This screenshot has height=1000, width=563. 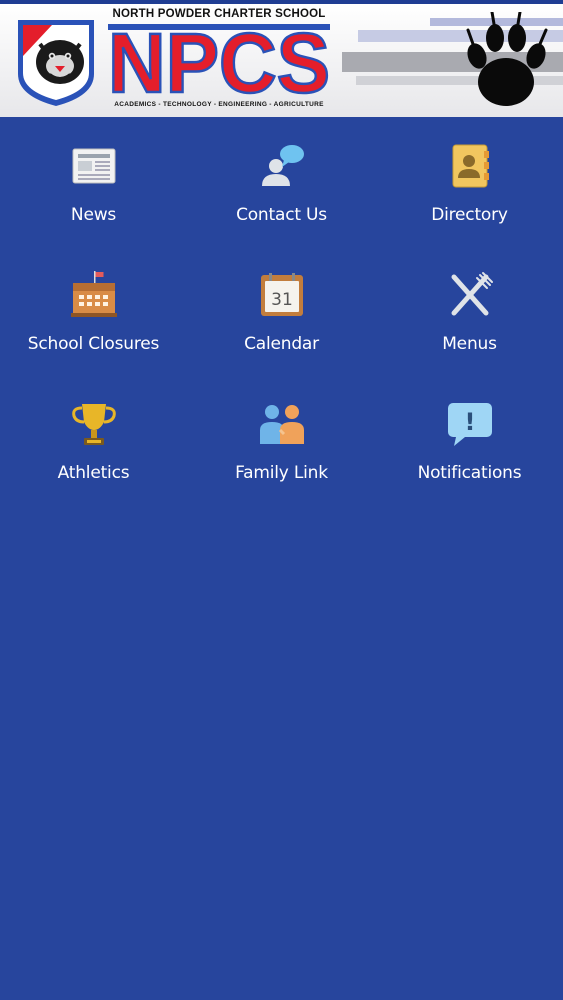 What do you see at coordinates (93, 344) in the screenshot?
I see `menu-item-label: School Closures` at bounding box center [93, 344].